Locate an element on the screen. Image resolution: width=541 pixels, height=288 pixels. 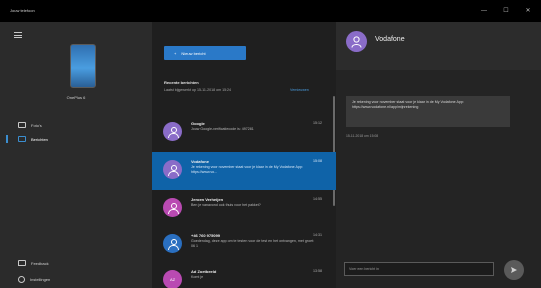
sidebar-item-label: Foto's is located at coordinates (36, 125).